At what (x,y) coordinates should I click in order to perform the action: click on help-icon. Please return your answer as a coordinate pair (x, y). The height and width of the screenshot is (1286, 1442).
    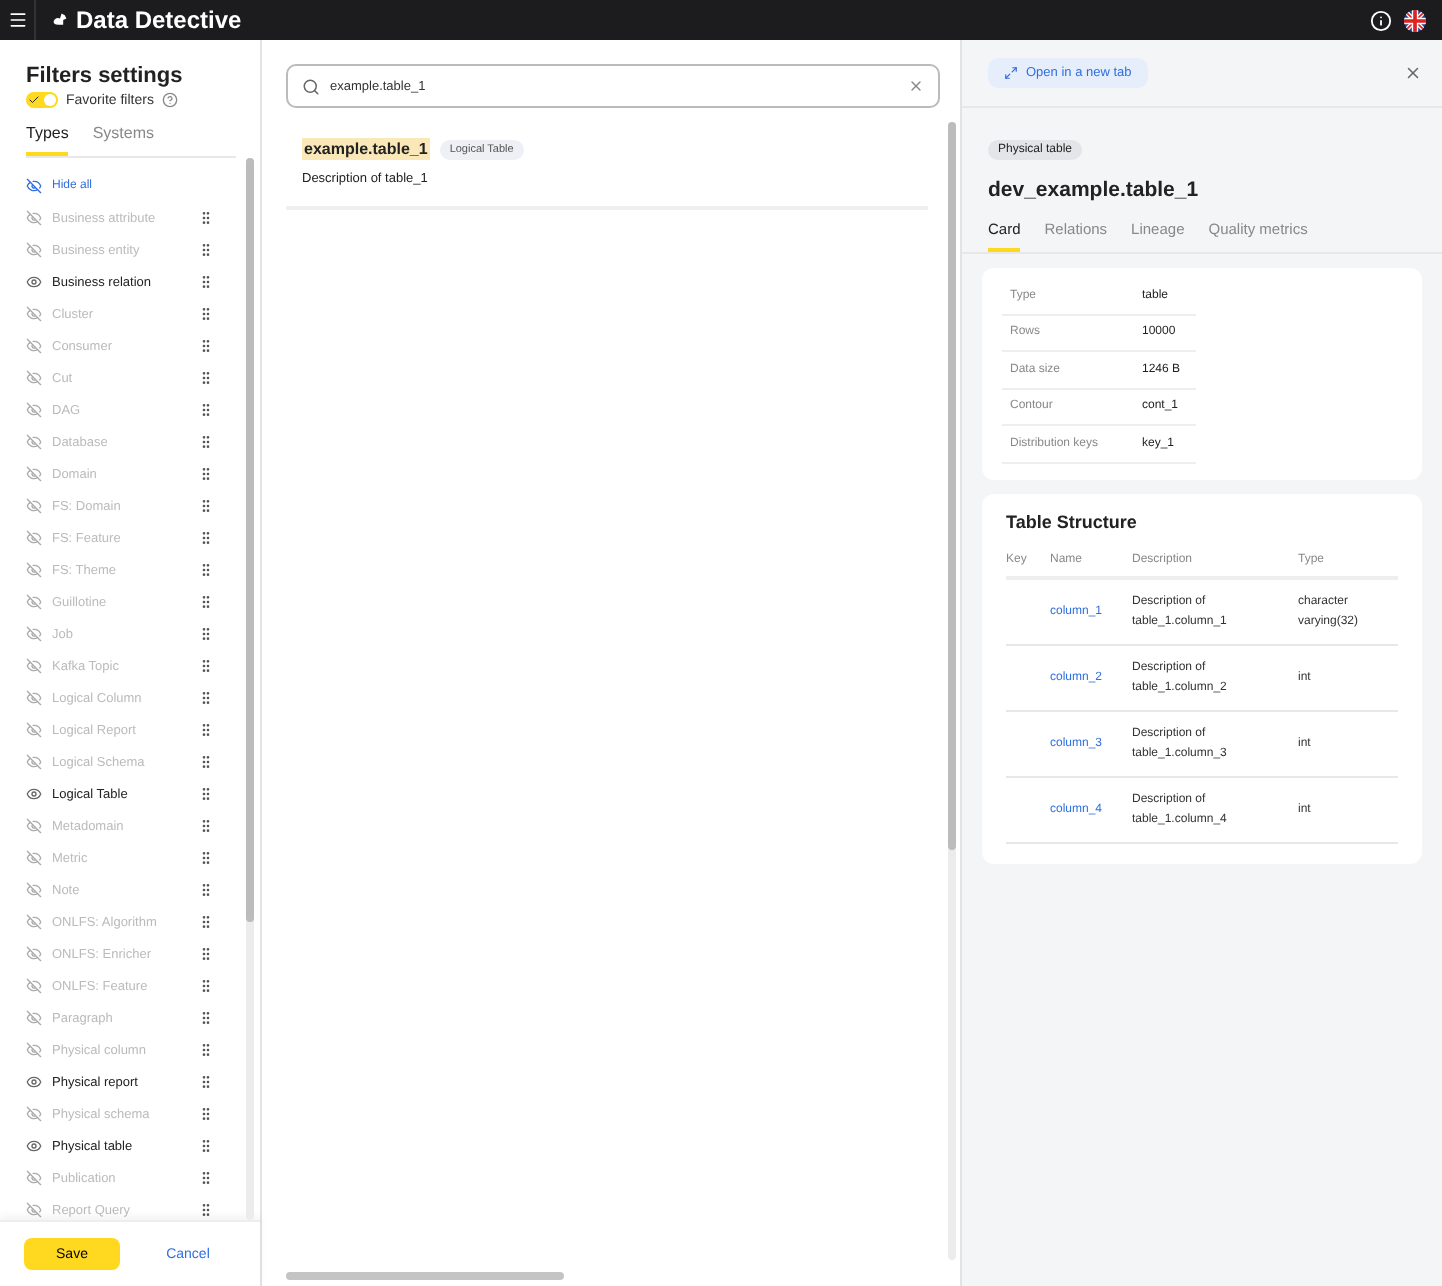
    Looking at the image, I should click on (169, 100).